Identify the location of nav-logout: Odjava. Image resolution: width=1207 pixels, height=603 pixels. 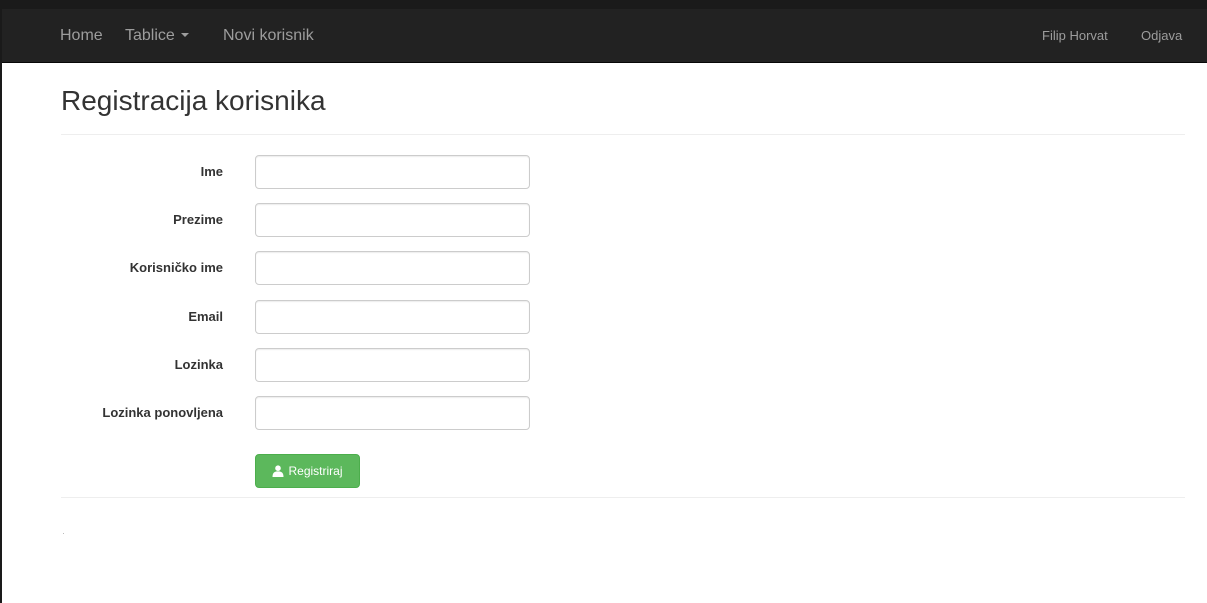
(1161, 36).